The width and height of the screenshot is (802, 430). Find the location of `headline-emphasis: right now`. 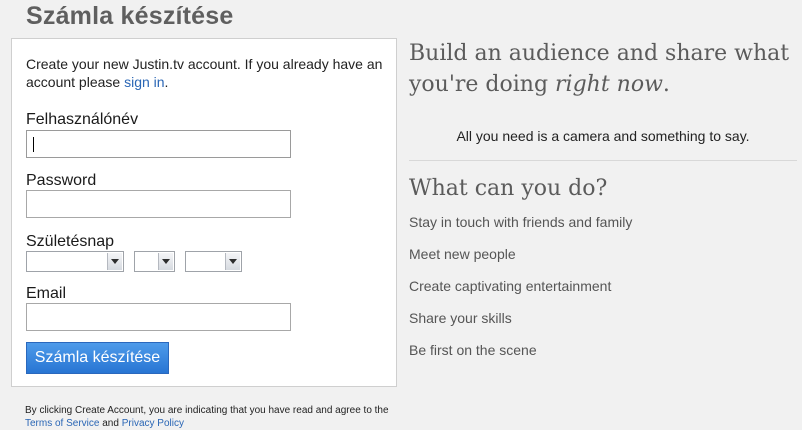

headline-emphasis: right now is located at coordinates (609, 84).